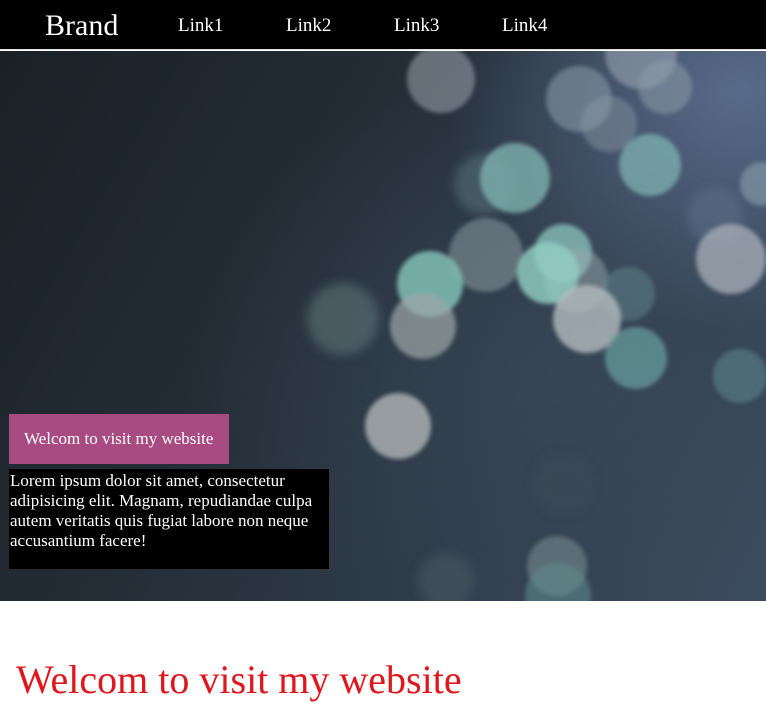 Image resolution: width=766 pixels, height=715 pixels. I want to click on nav-link-2: Link2, so click(308, 26).